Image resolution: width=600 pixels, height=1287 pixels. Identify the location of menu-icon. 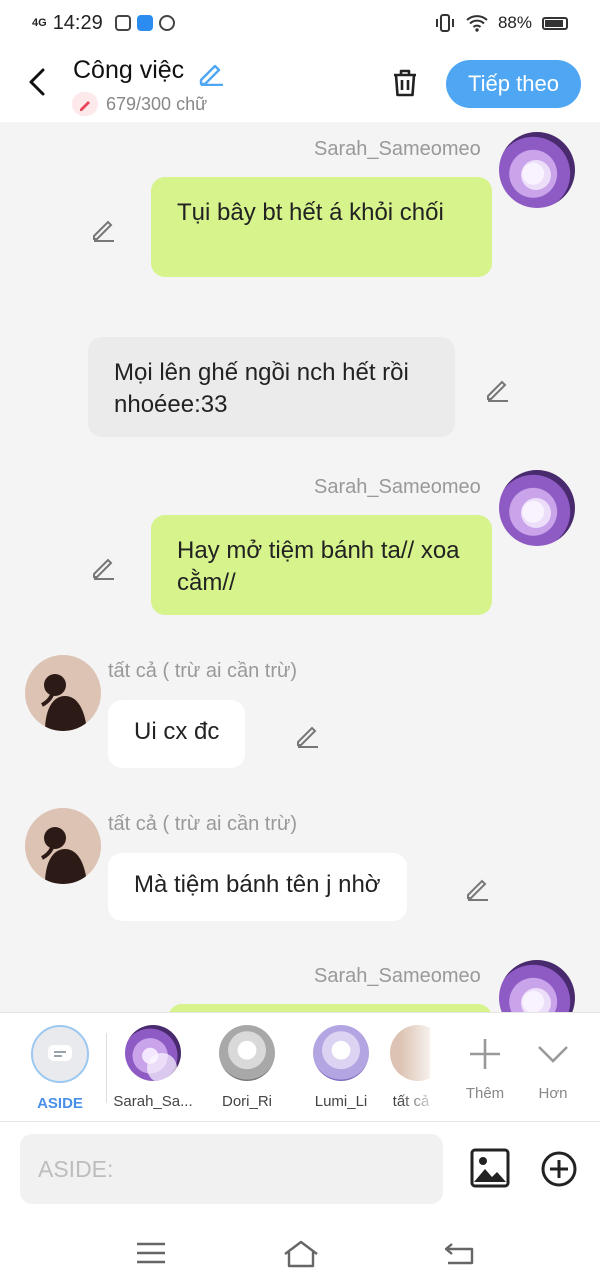
(151, 1253).